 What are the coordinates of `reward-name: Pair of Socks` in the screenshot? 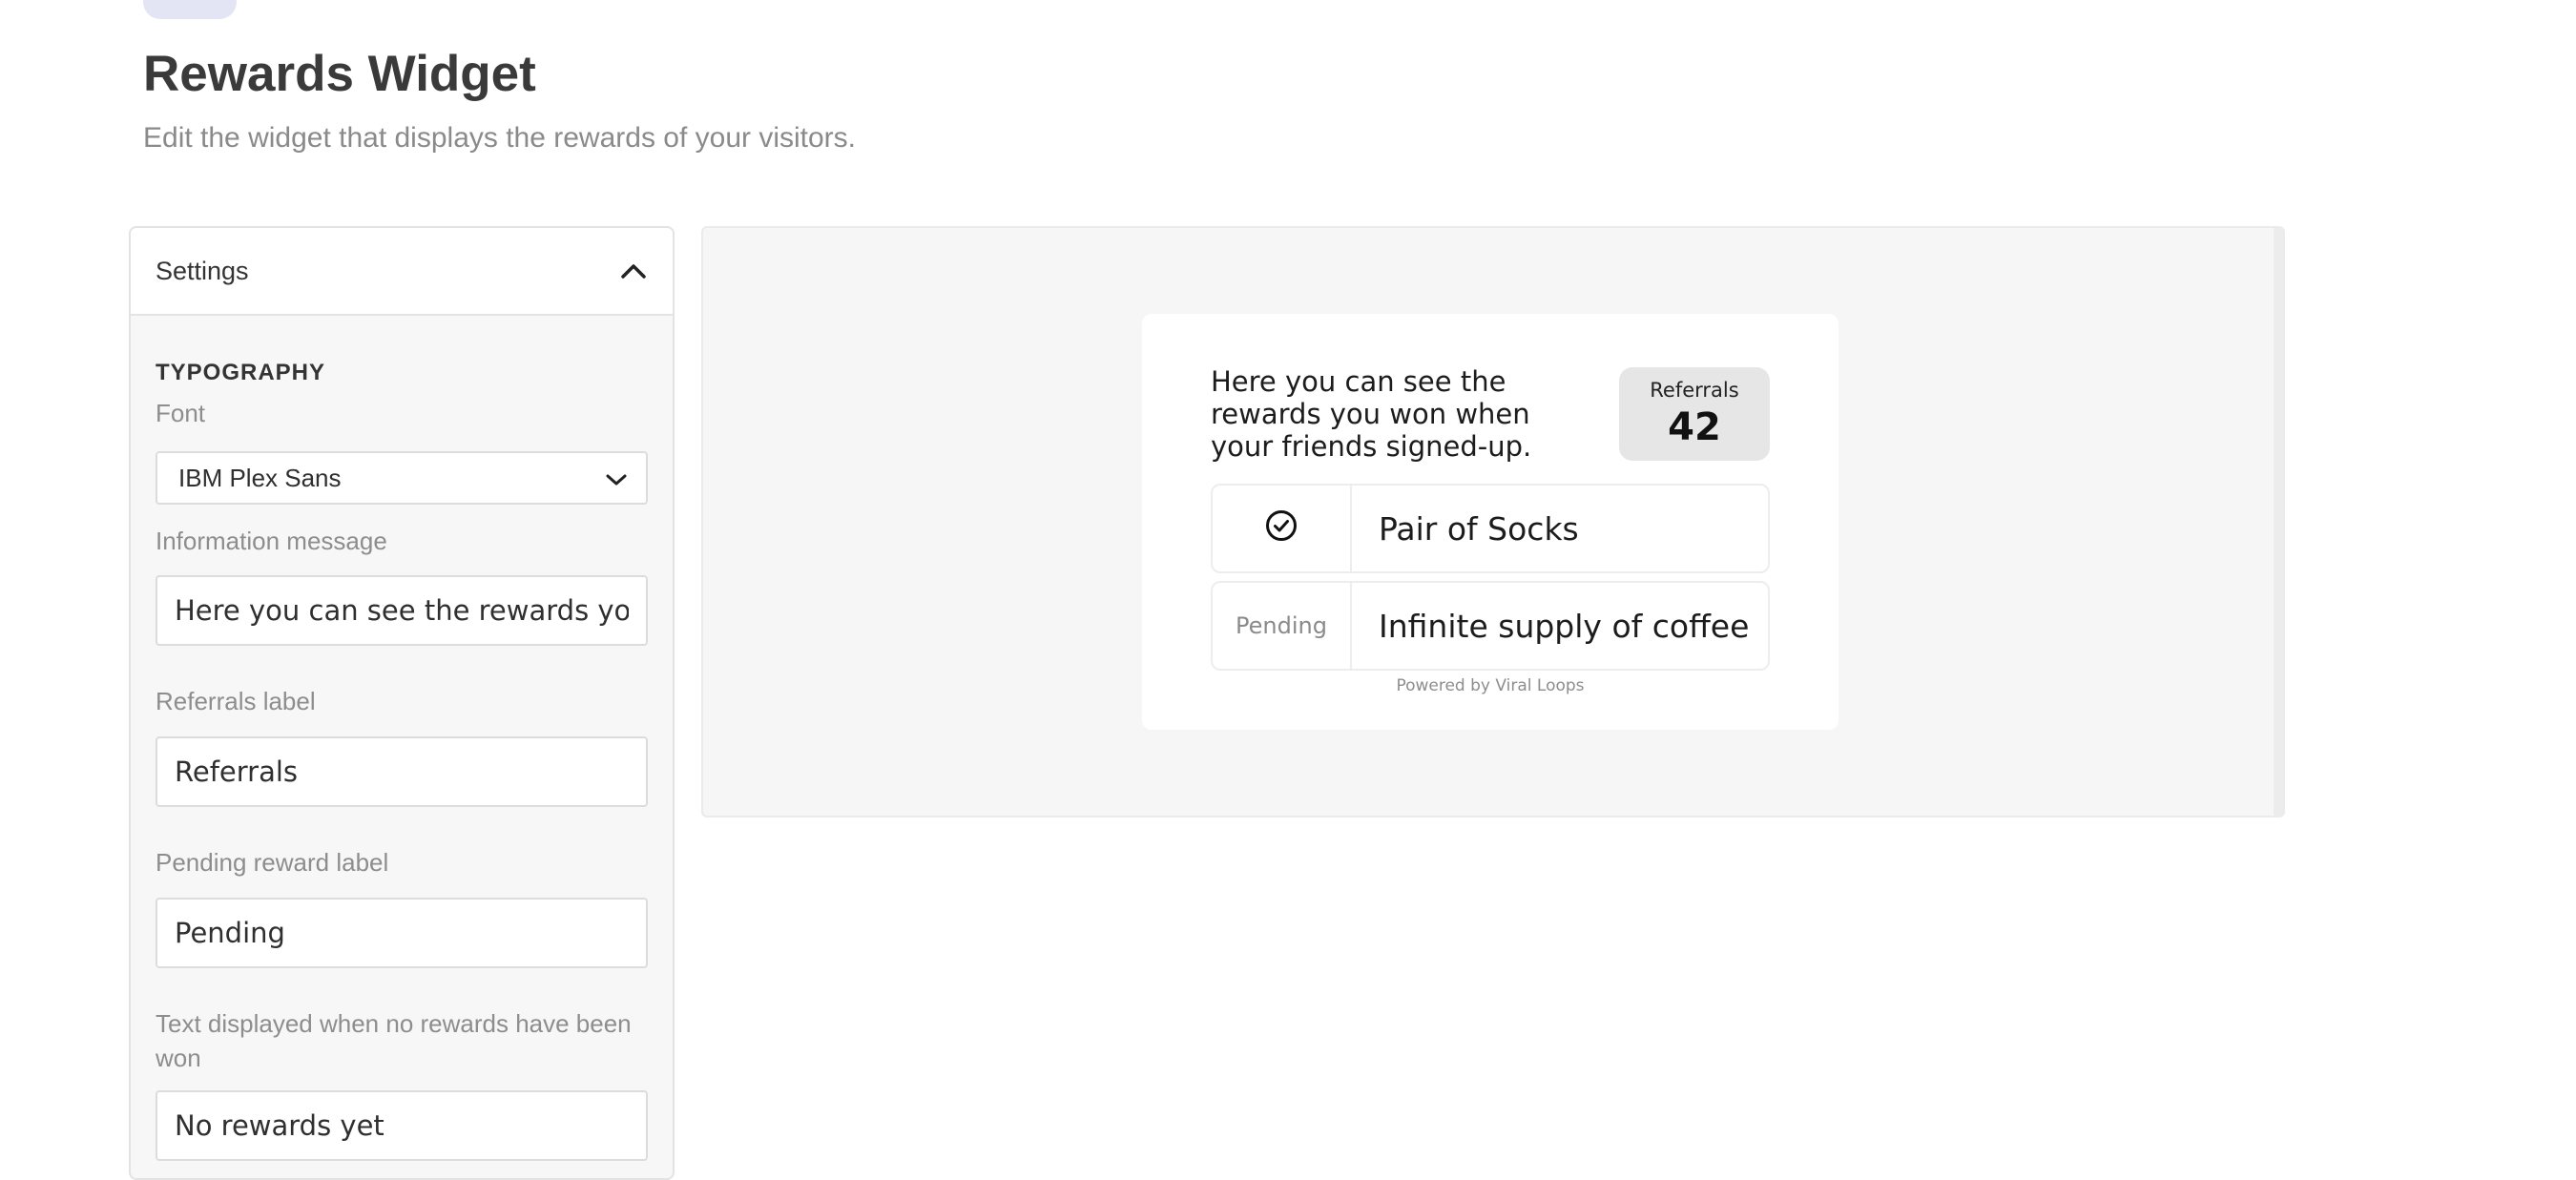 It's located at (1479, 528).